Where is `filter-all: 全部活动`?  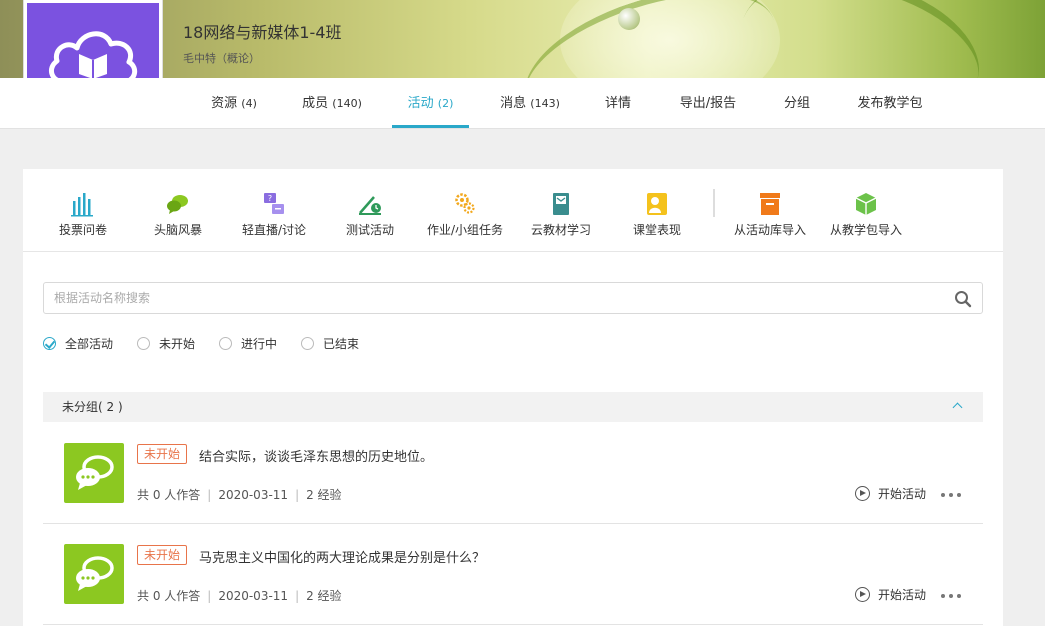
filter-all: 全部活动 is located at coordinates (78, 343).